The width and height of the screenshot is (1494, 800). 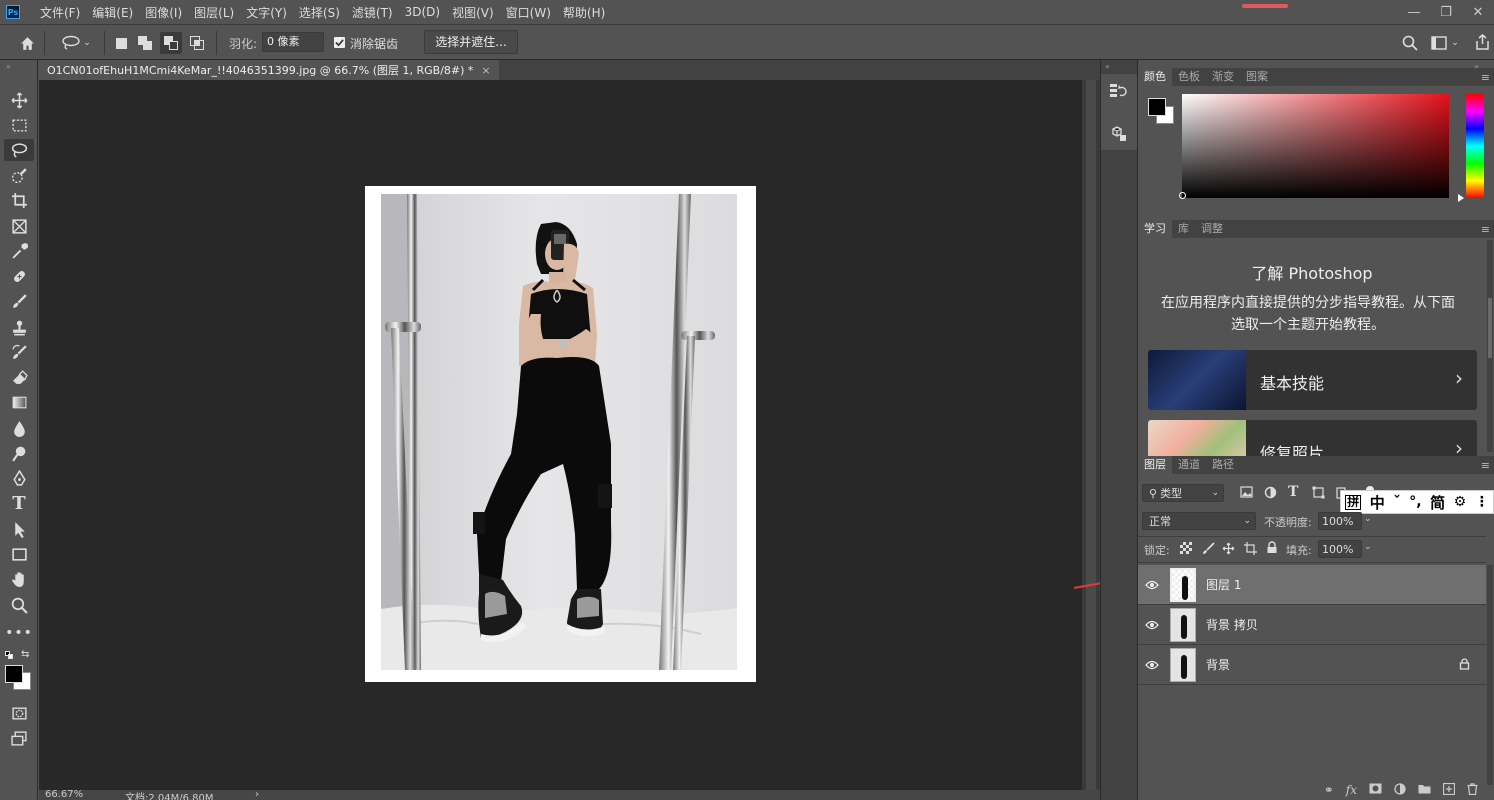 What do you see at coordinates (197, 43) in the screenshot?
I see `intersect-selection-icon` at bounding box center [197, 43].